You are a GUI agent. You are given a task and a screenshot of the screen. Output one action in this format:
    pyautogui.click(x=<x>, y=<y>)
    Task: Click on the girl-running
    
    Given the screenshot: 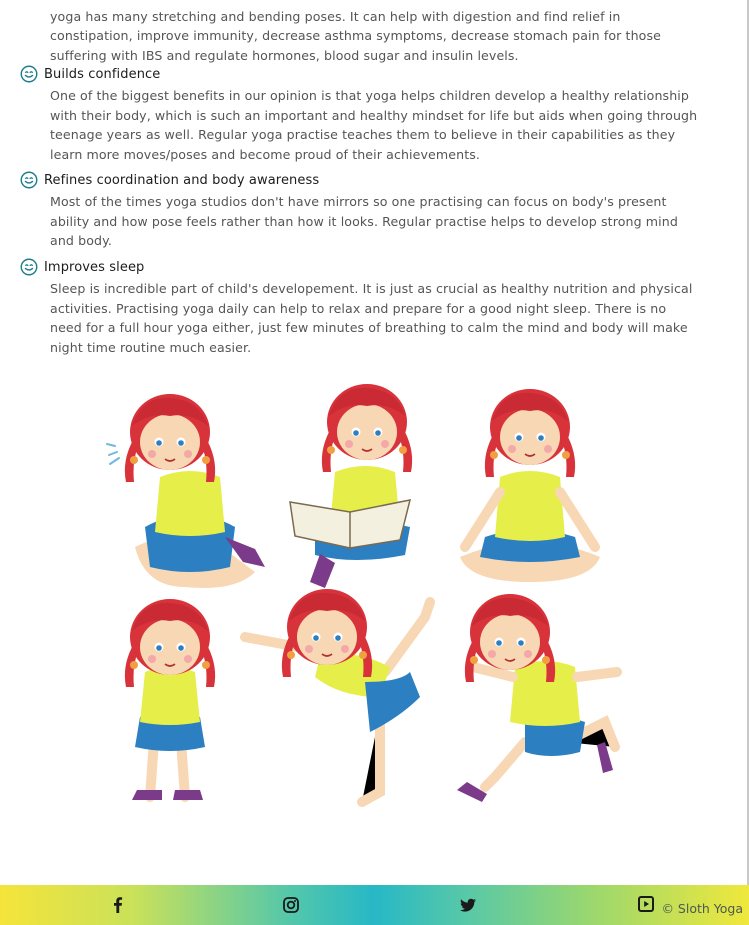 What is the action you would take?
    pyautogui.click(x=539, y=697)
    